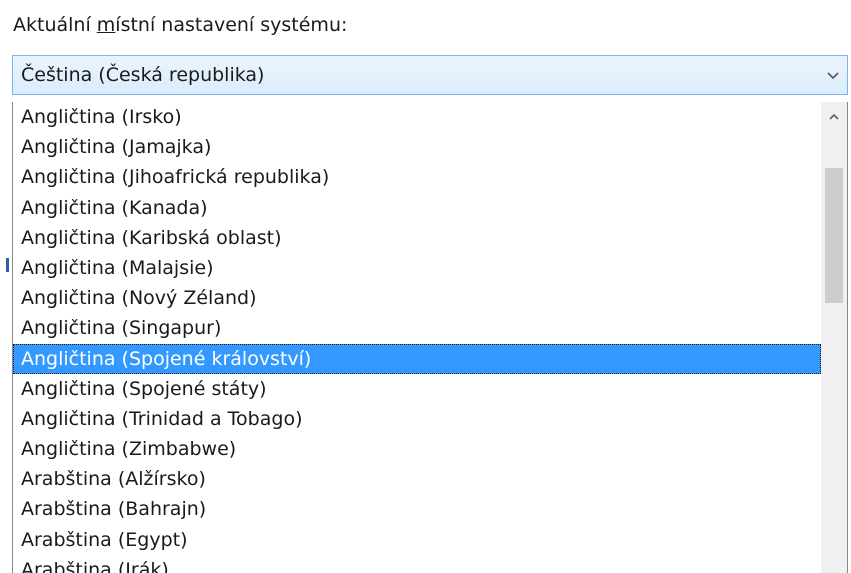 The image size is (851, 573). What do you see at coordinates (231, 25) in the screenshot?
I see `label-suffix: ístní nastavení systému:` at bounding box center [231, 25].